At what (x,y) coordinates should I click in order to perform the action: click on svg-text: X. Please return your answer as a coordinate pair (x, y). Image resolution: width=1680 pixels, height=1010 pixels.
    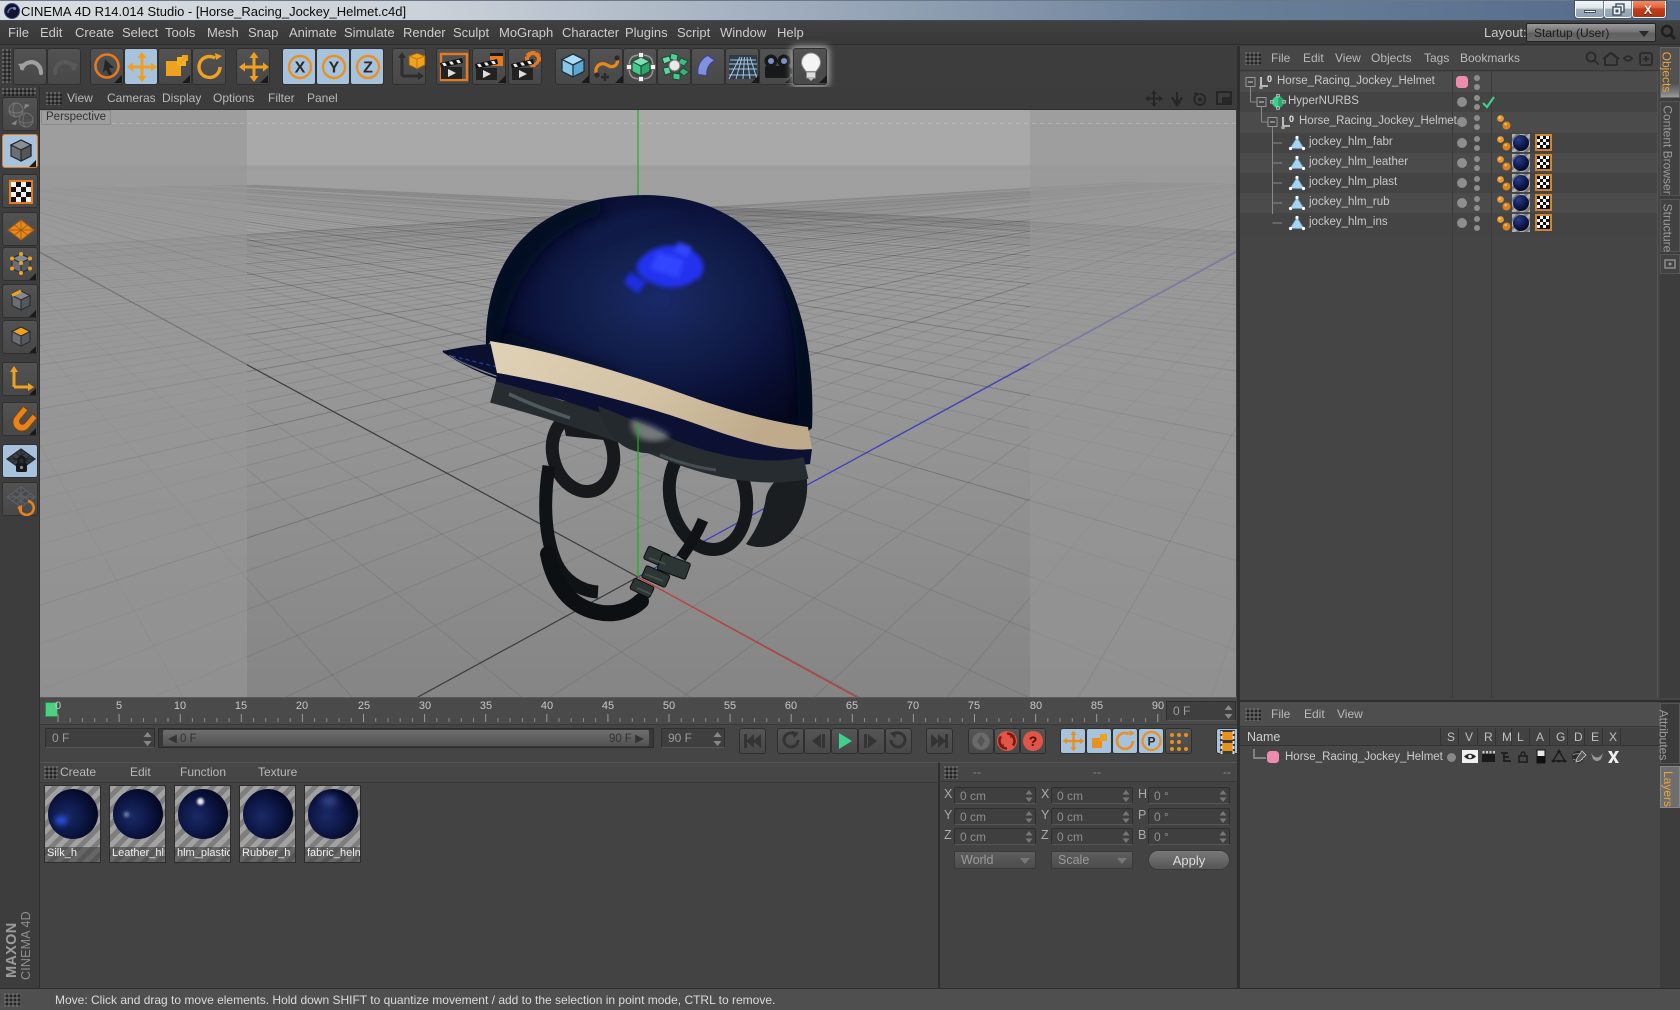
    Looking at the image, I should click on (300, 68).